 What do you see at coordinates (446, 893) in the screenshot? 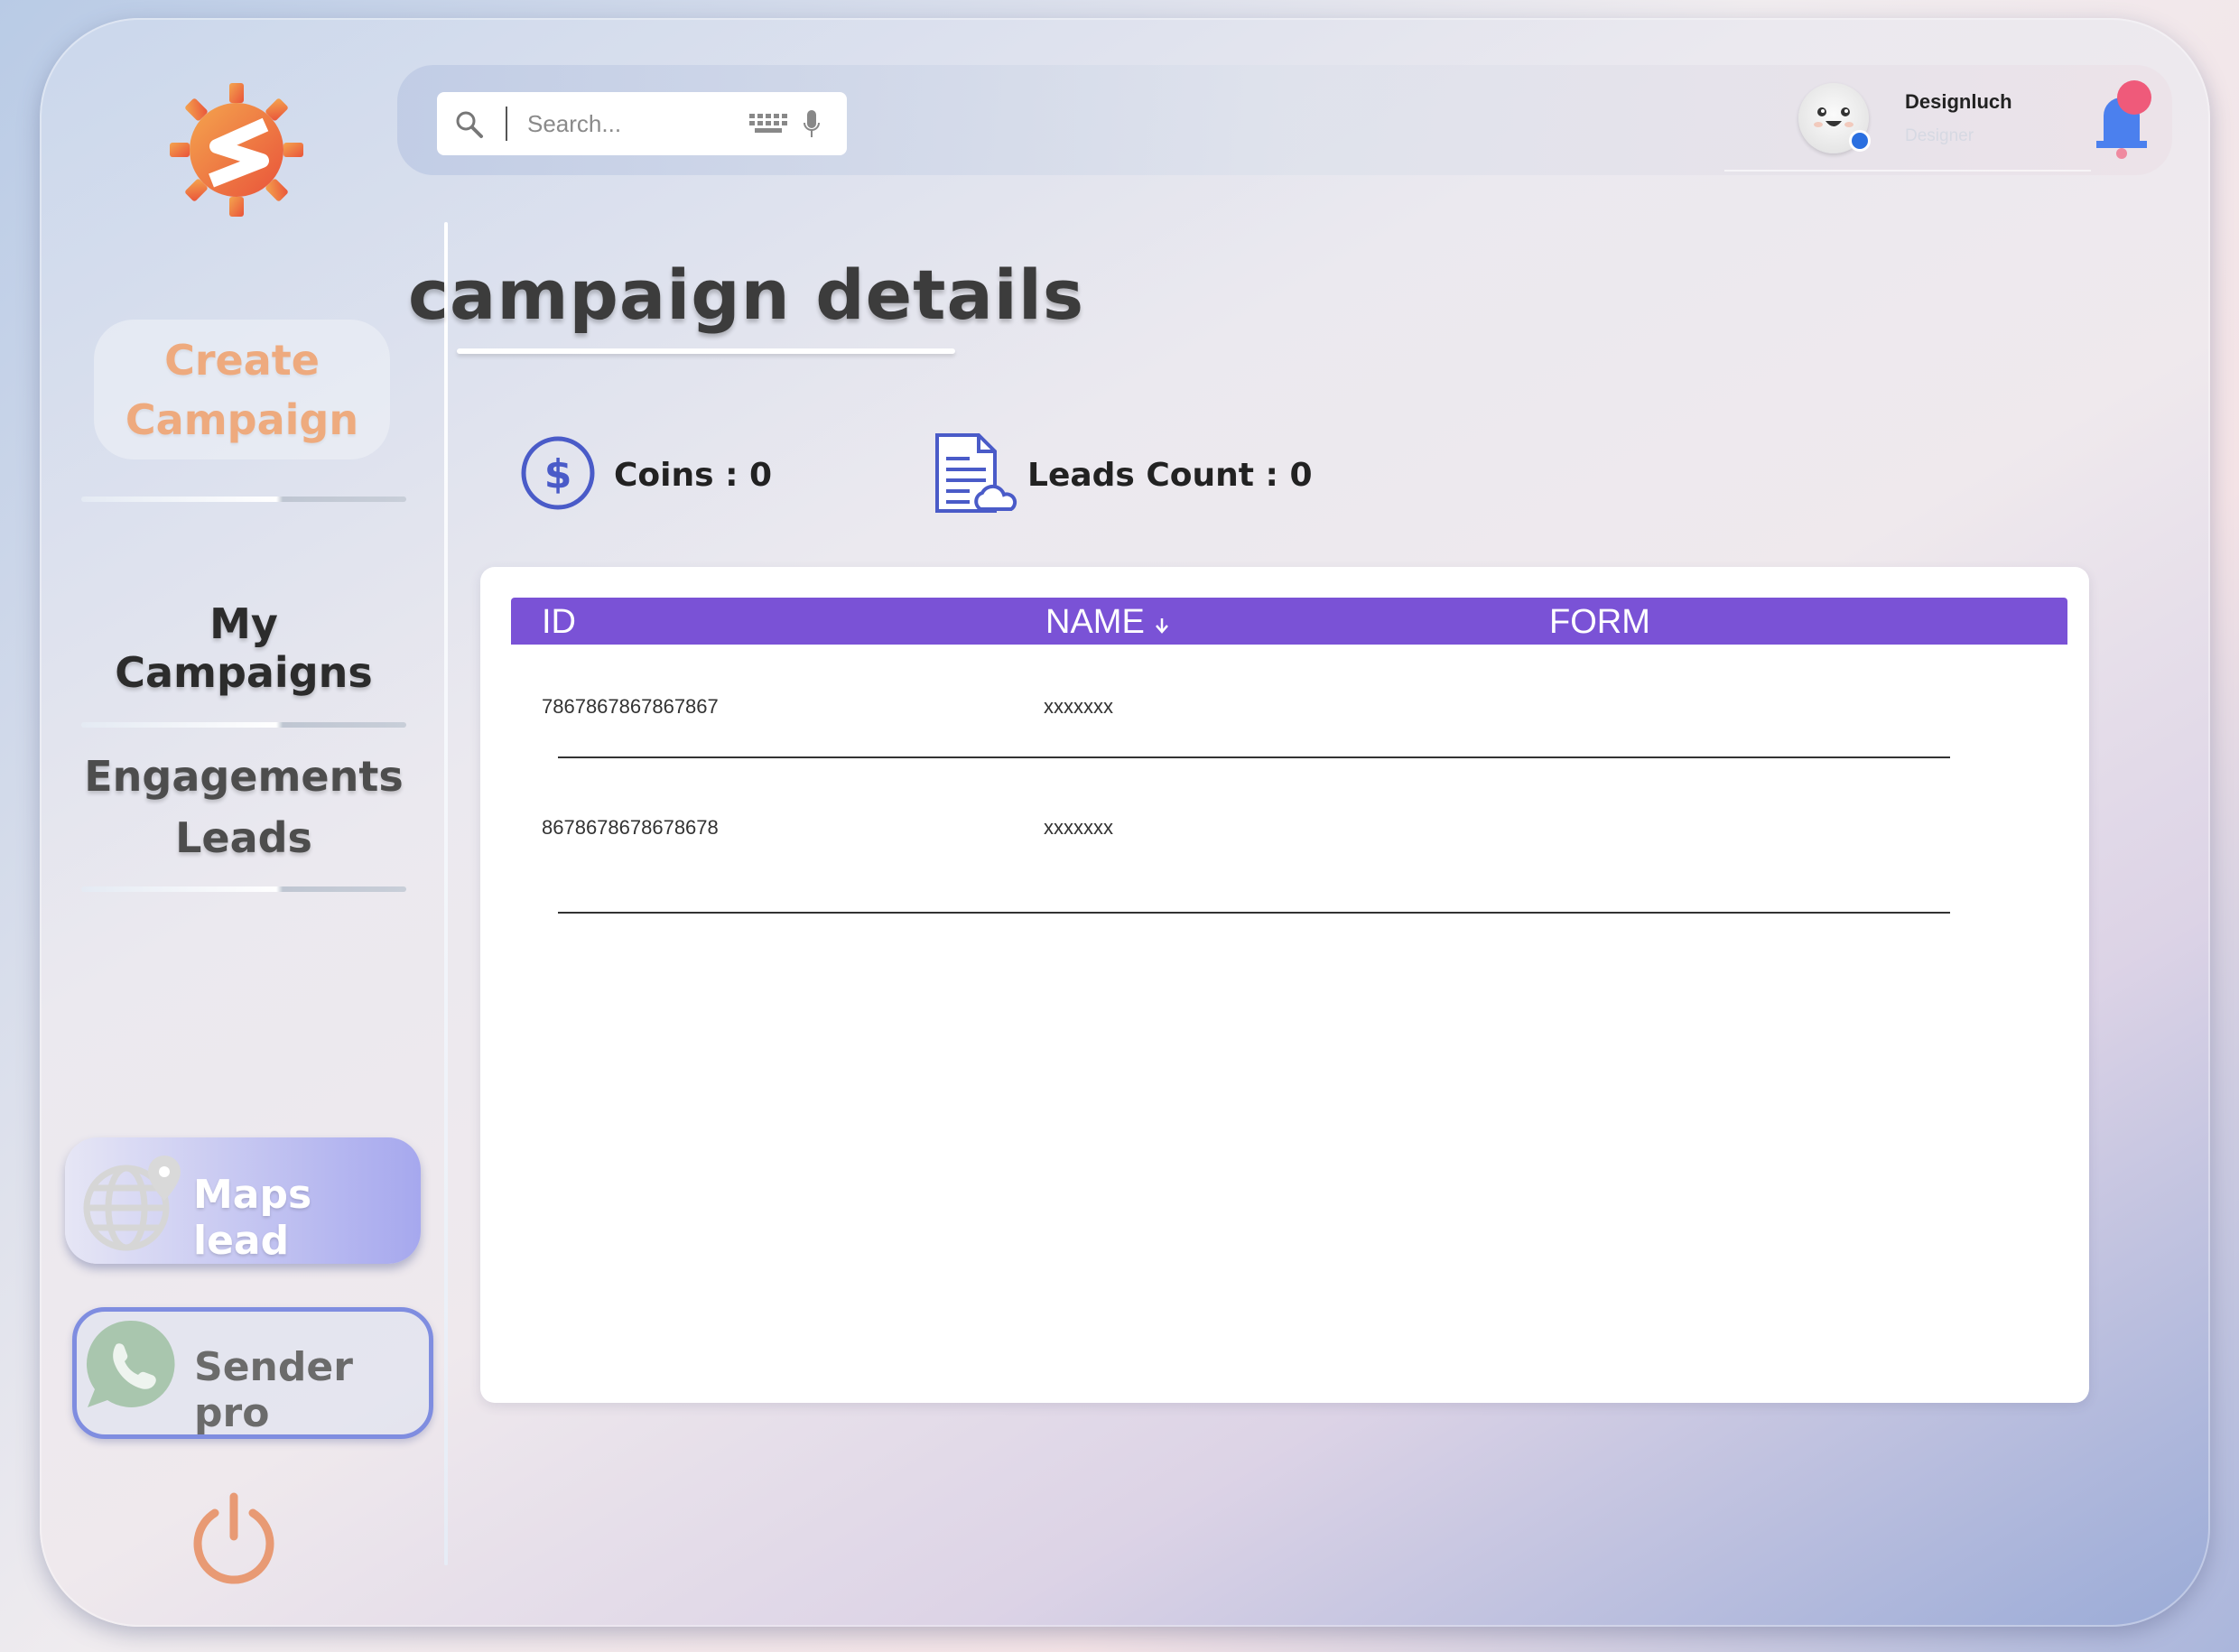
I see `sidebar-vertical-divider` at bounding box center [446, 893].